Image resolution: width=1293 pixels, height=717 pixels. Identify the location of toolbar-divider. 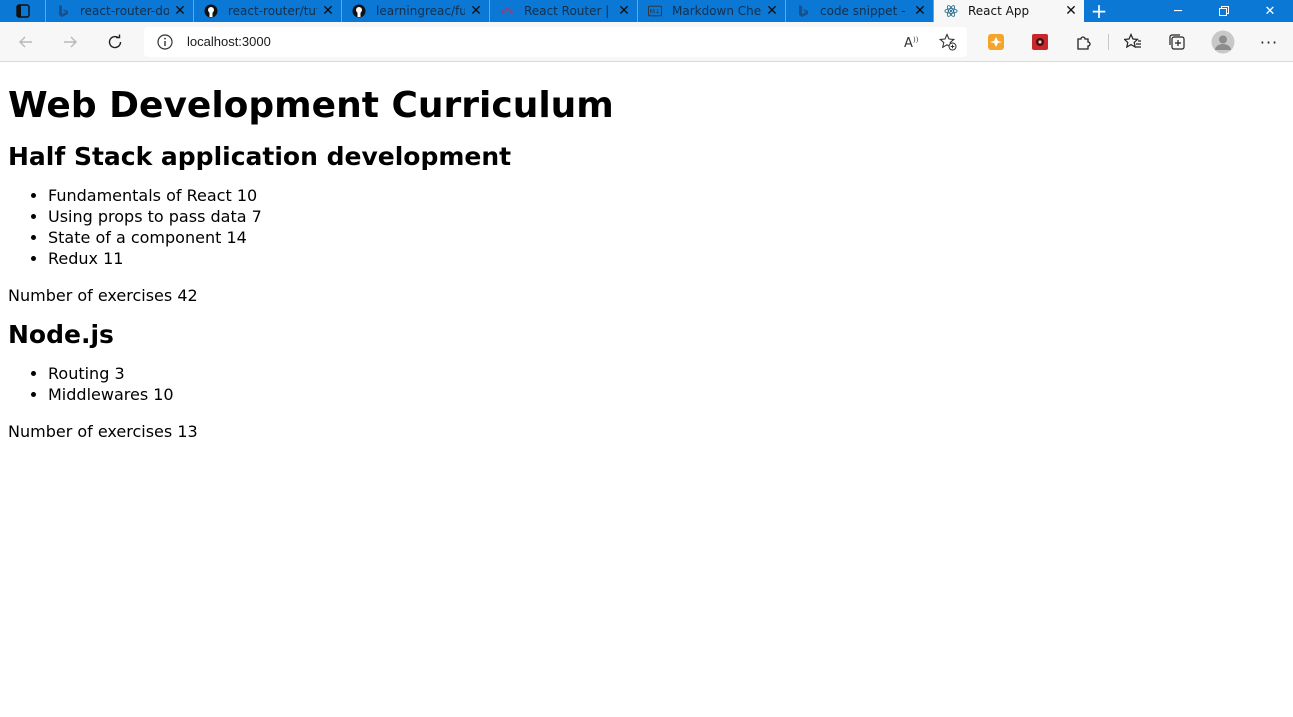
(1108, 42).